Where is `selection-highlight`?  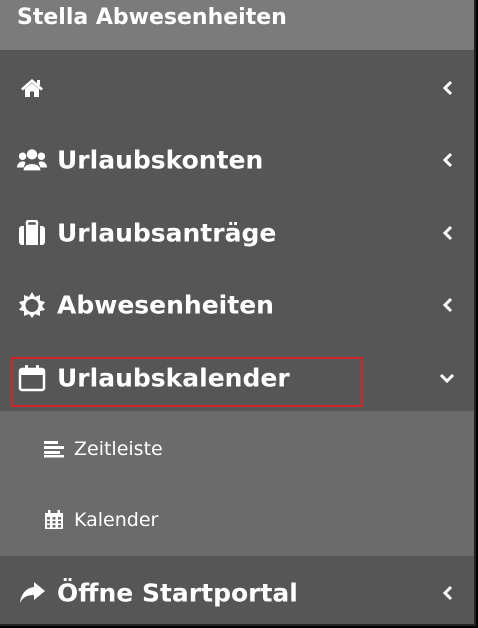
selection-highlight is located at coordinates (187, 382).